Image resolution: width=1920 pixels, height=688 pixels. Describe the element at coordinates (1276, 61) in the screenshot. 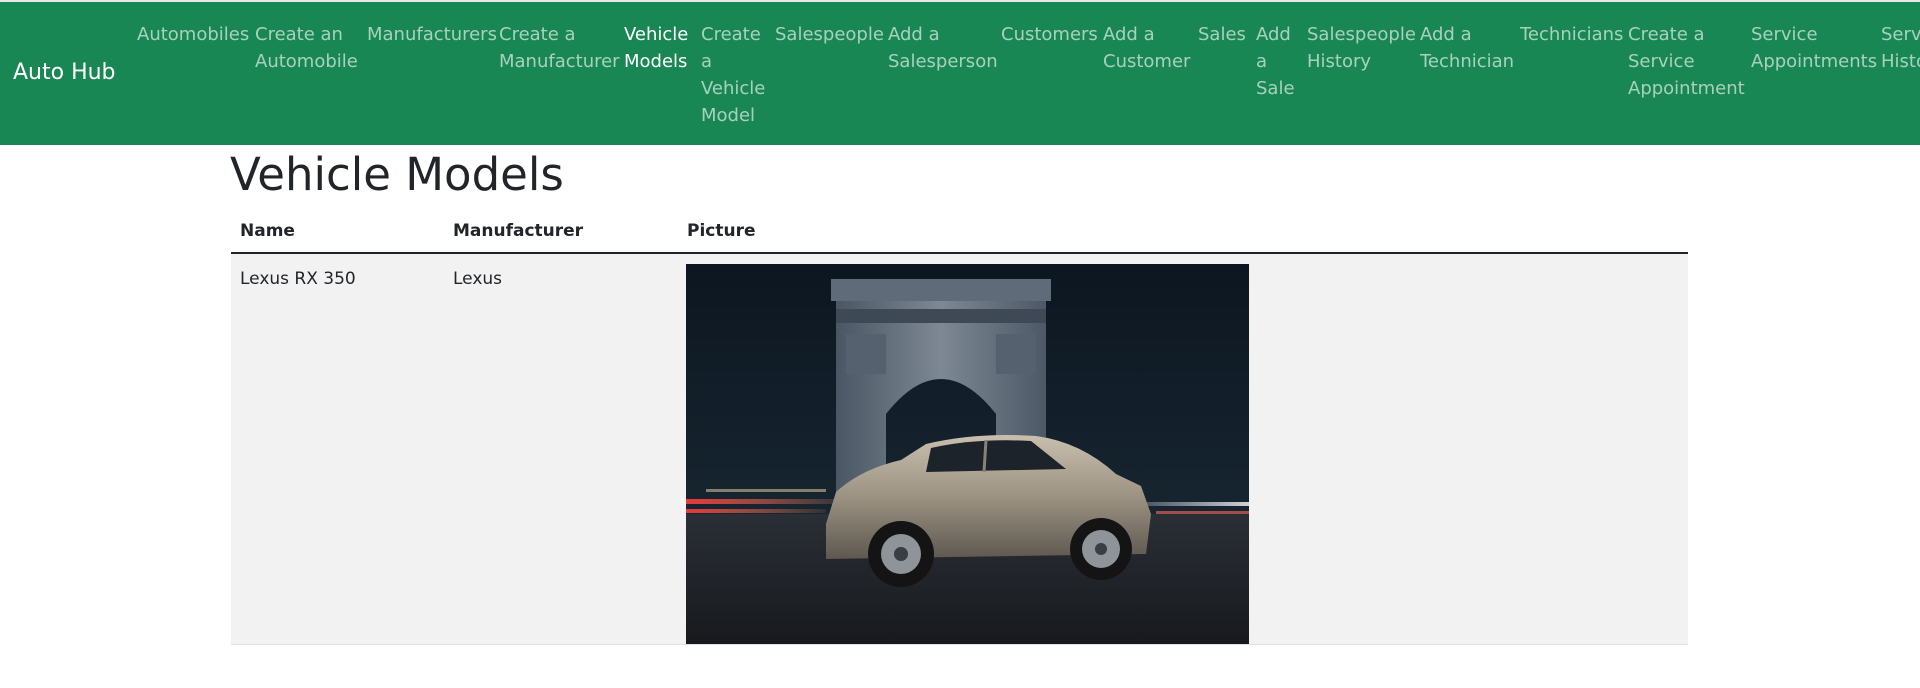

I see `nav-item-add-sale: Add a Sale` at that location.